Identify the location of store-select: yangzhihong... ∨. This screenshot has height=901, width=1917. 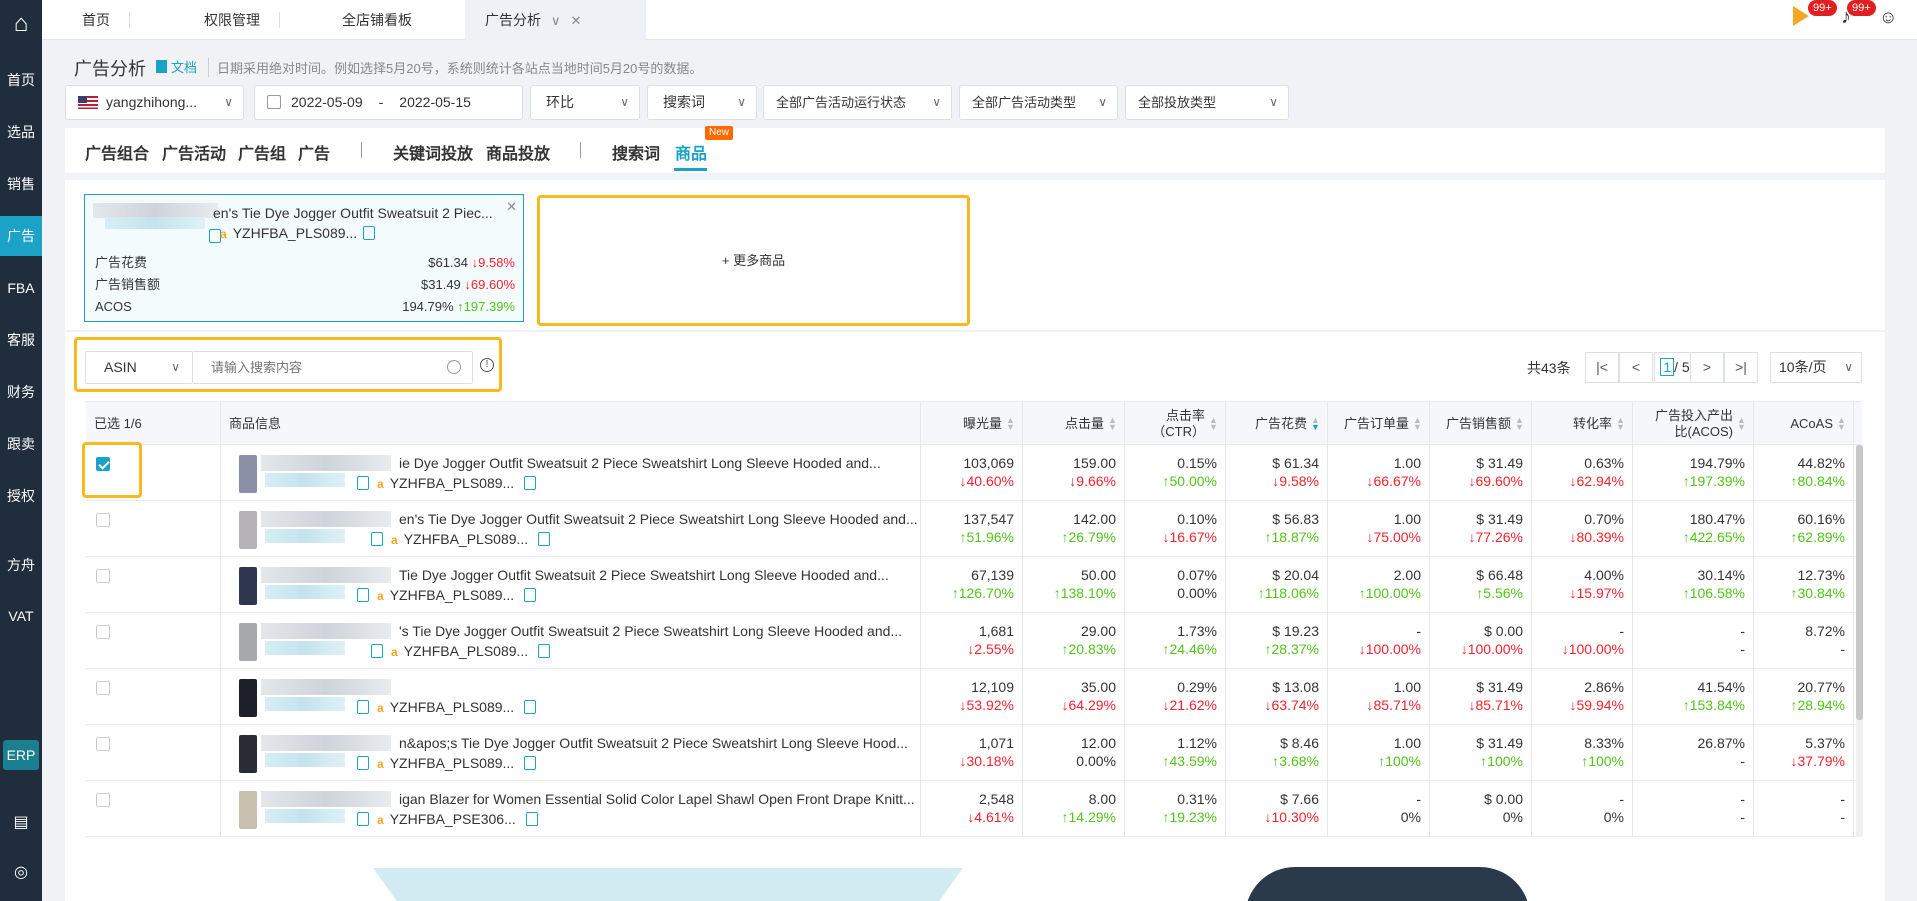
(154, 102).